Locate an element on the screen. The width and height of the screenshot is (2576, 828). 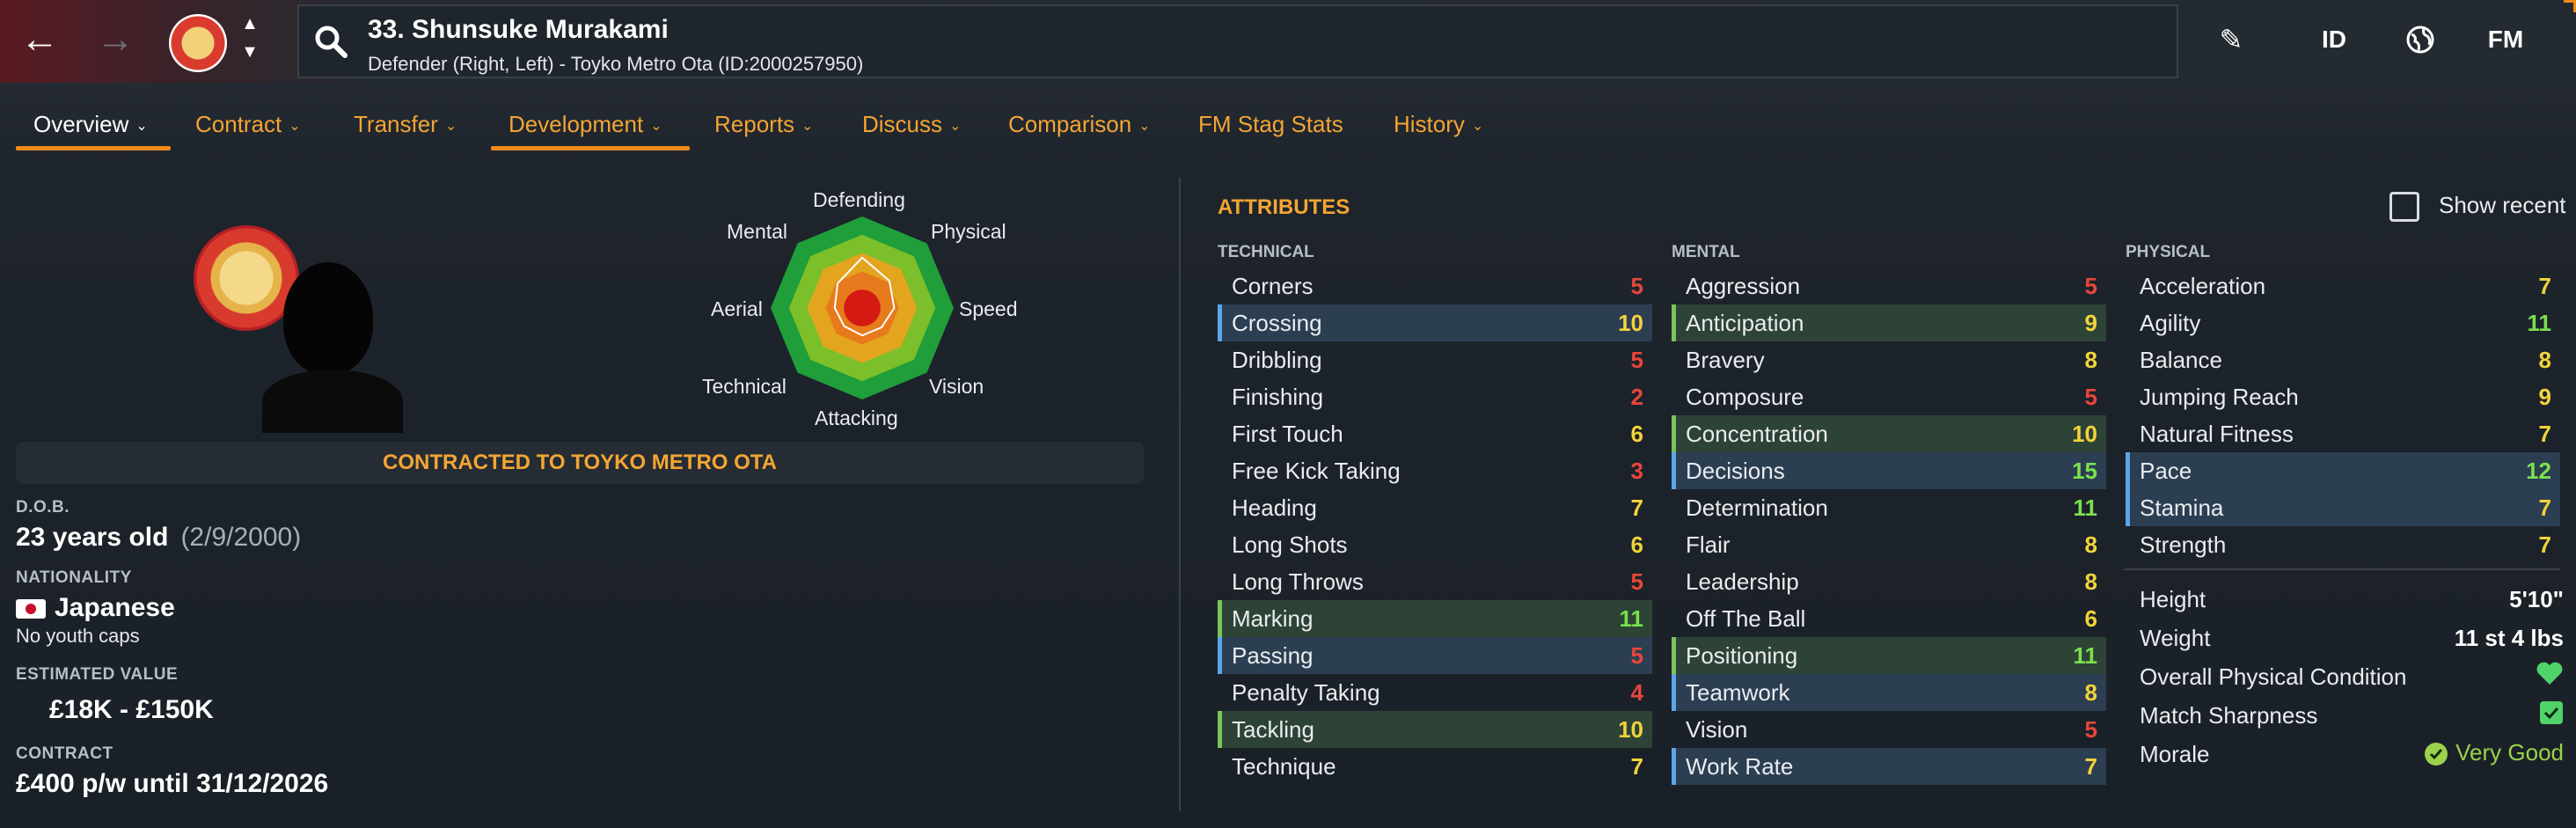
tab-label: Development is located at coordinates (576, 124).